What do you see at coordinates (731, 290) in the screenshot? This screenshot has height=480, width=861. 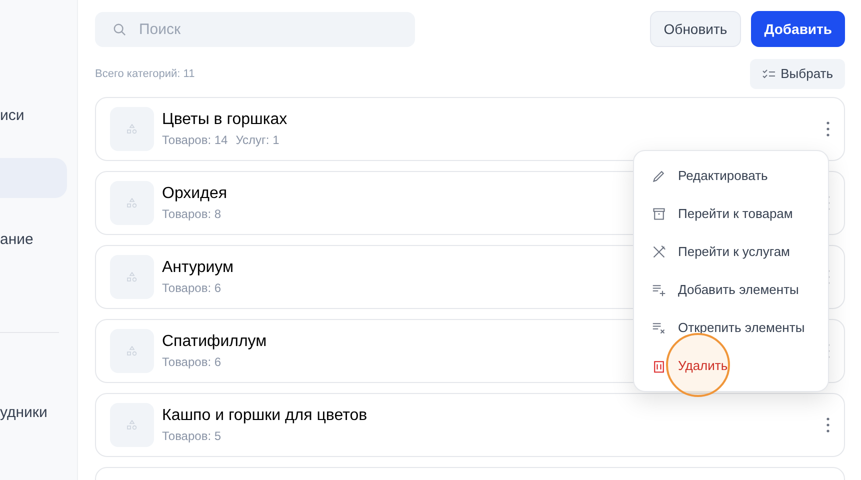 I see `menu-item: Добавить элементы` at bounding box center [731, 290].